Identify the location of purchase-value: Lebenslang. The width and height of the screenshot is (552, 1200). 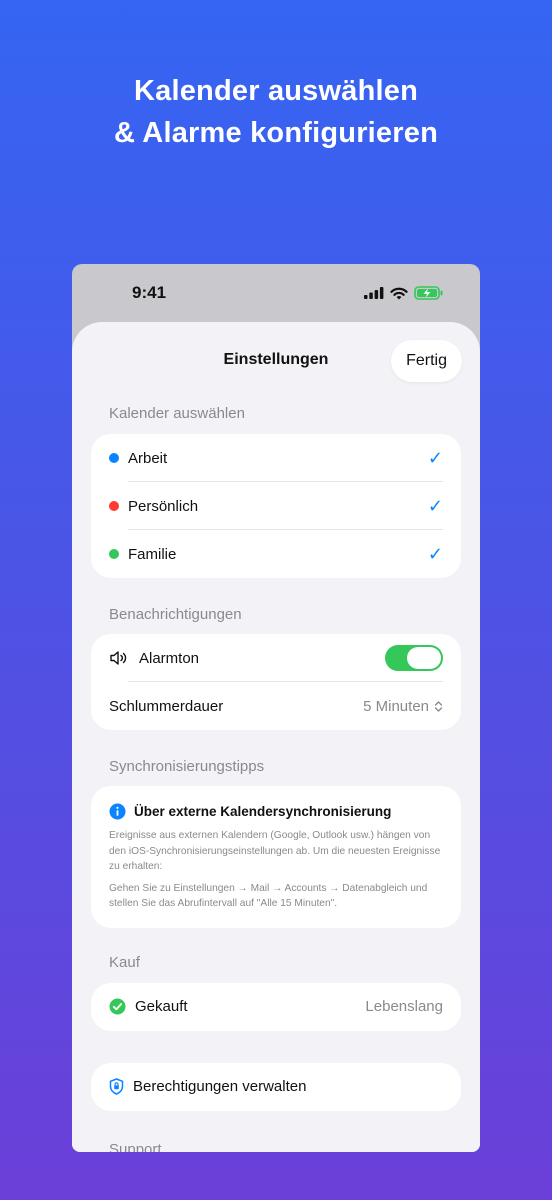
(404, 1006).